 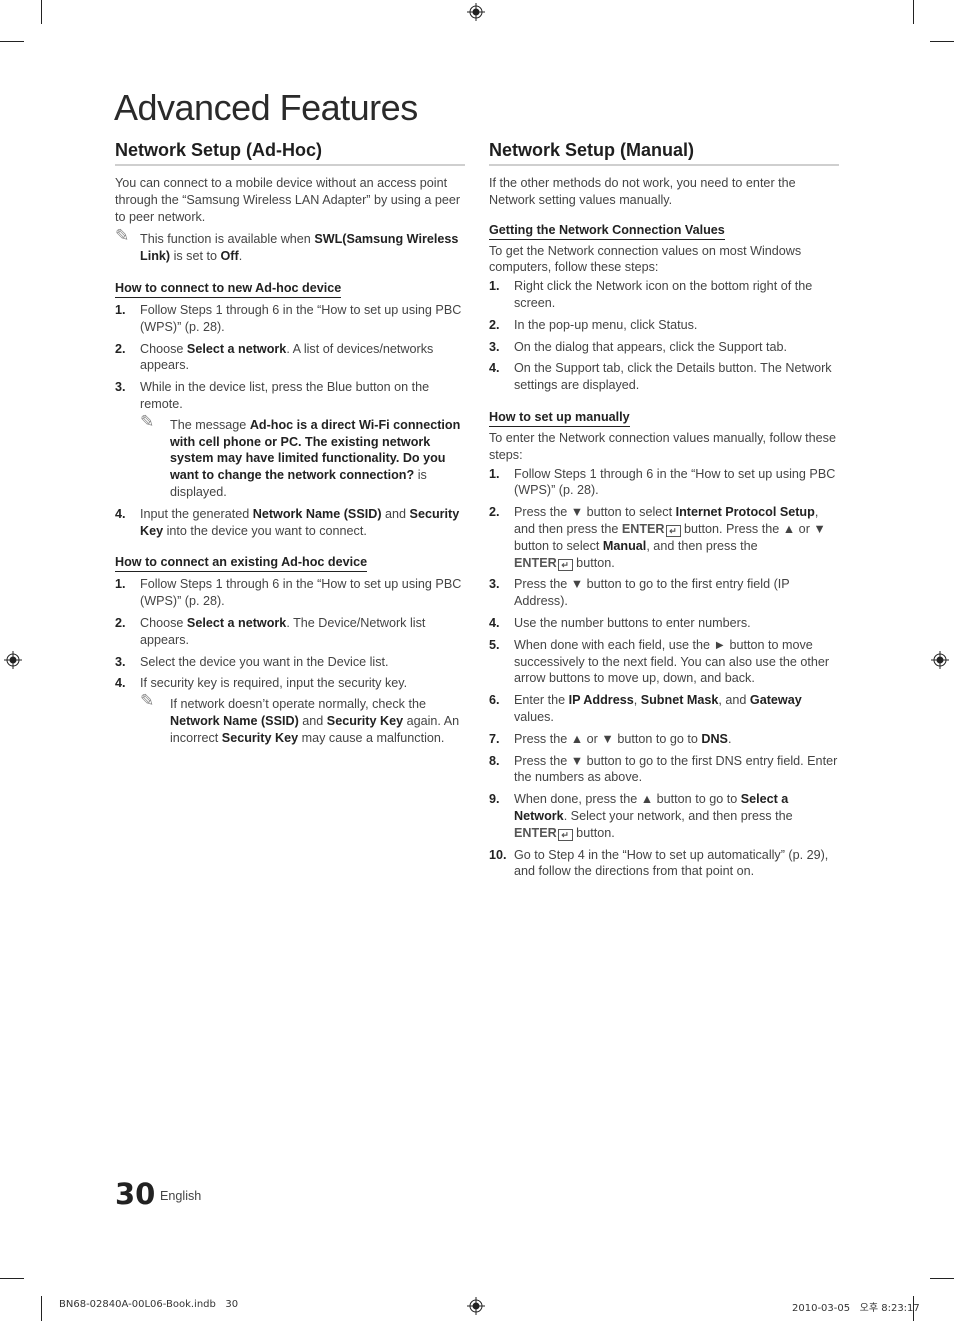 I want to click on step-text: button., so click(x=593, y=832).